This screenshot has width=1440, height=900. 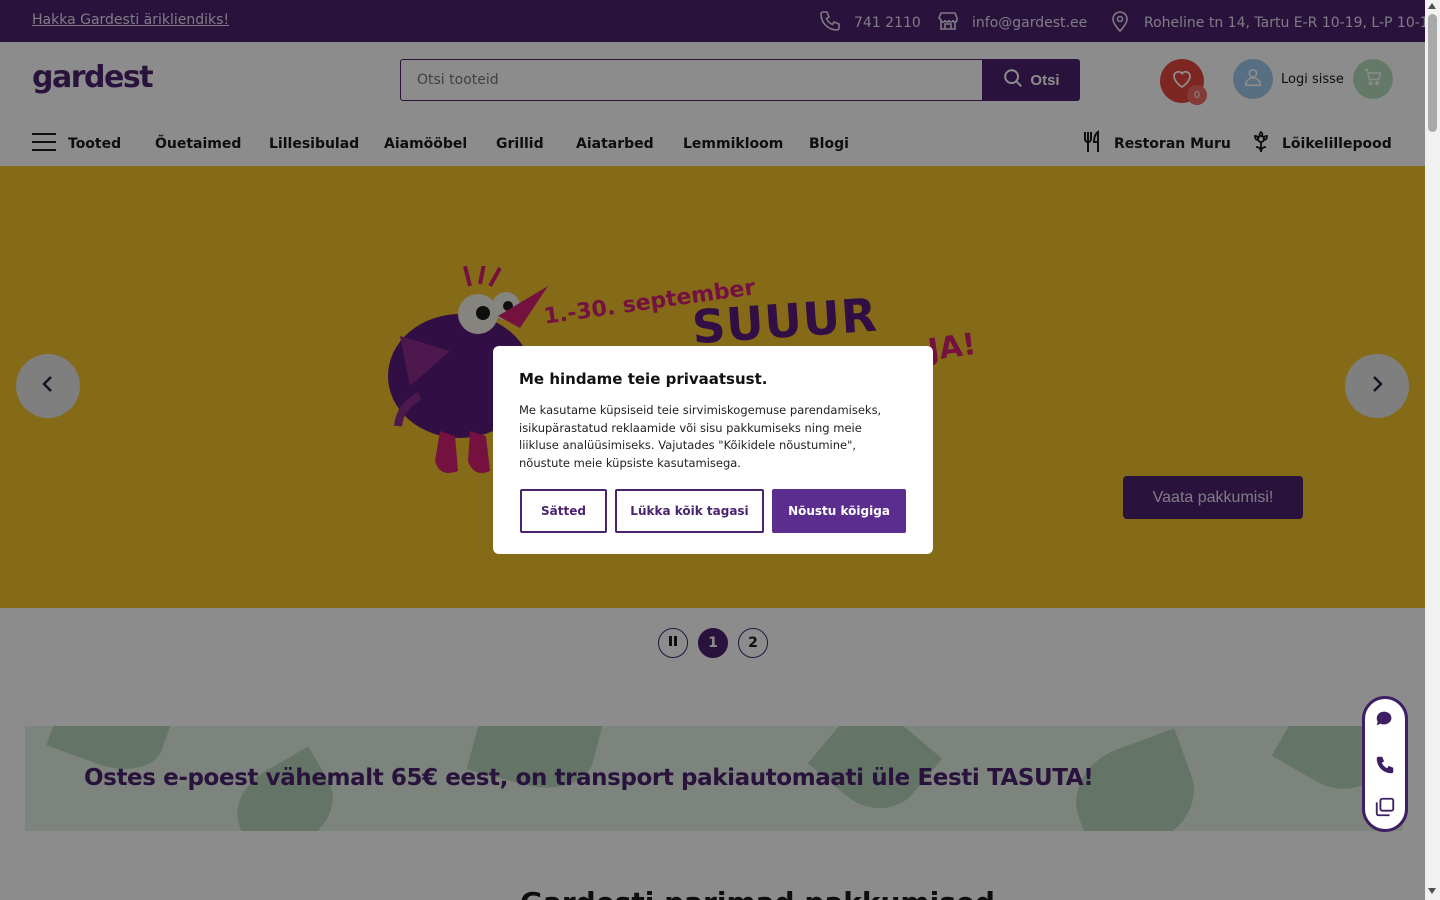 I want to click on question-book-icon, so click(x=1385, y=809).